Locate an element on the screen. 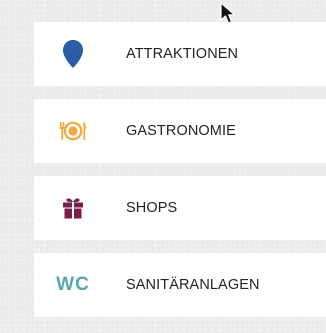 This screenshot has height=333, width=326. menu-item-label: SANITÄRANLAGEN is located at coordinates (193, 285).